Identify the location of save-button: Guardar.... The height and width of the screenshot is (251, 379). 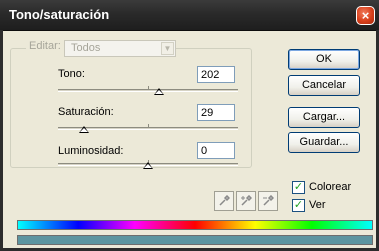
(324, 142).